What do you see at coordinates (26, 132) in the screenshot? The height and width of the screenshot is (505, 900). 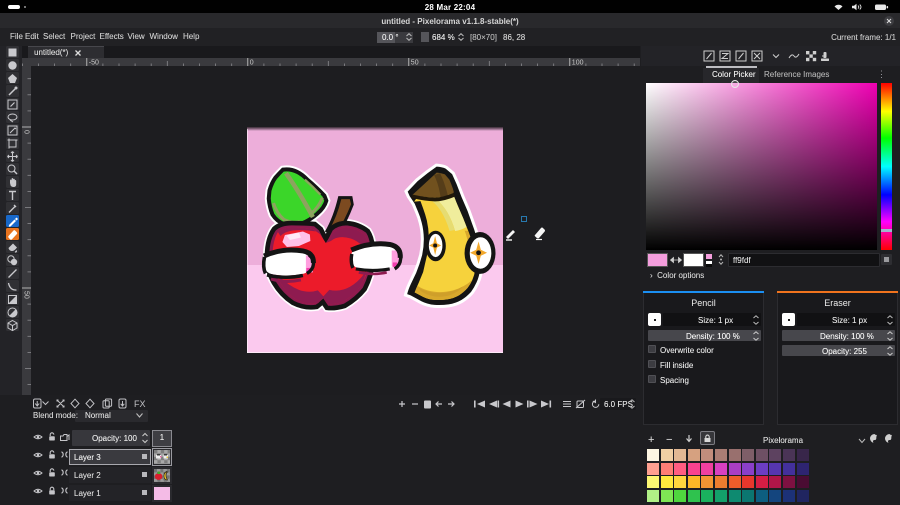 I see `svg-text: 0` at bounding box center [26, 132].